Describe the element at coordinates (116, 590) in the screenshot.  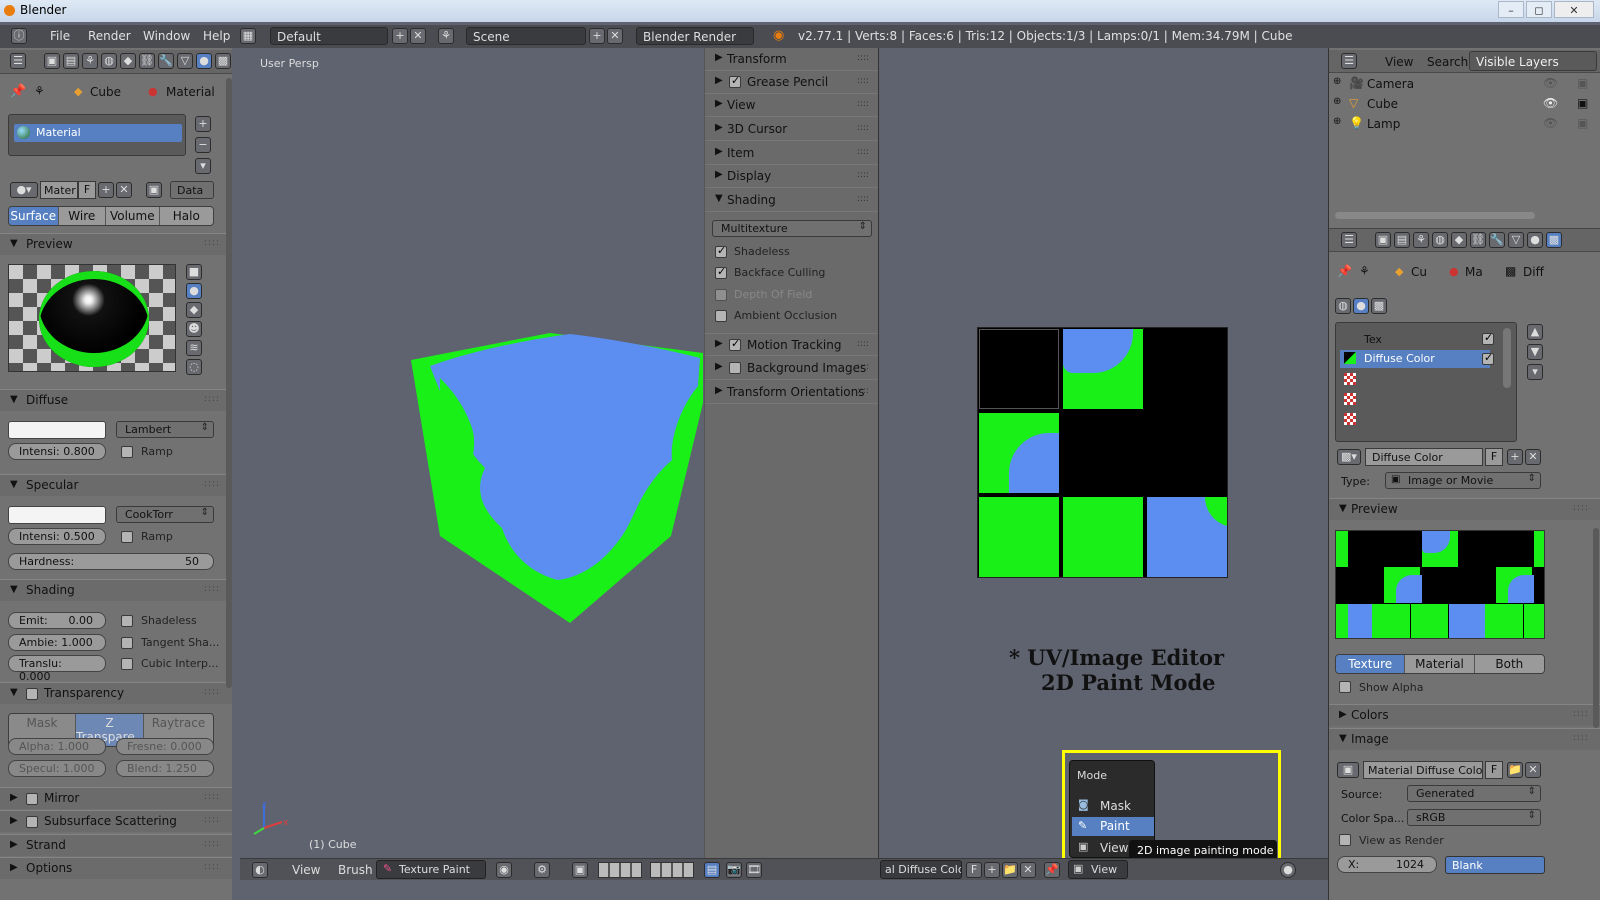
I see `shading-section-header: ▼ Shading::::` at that location.